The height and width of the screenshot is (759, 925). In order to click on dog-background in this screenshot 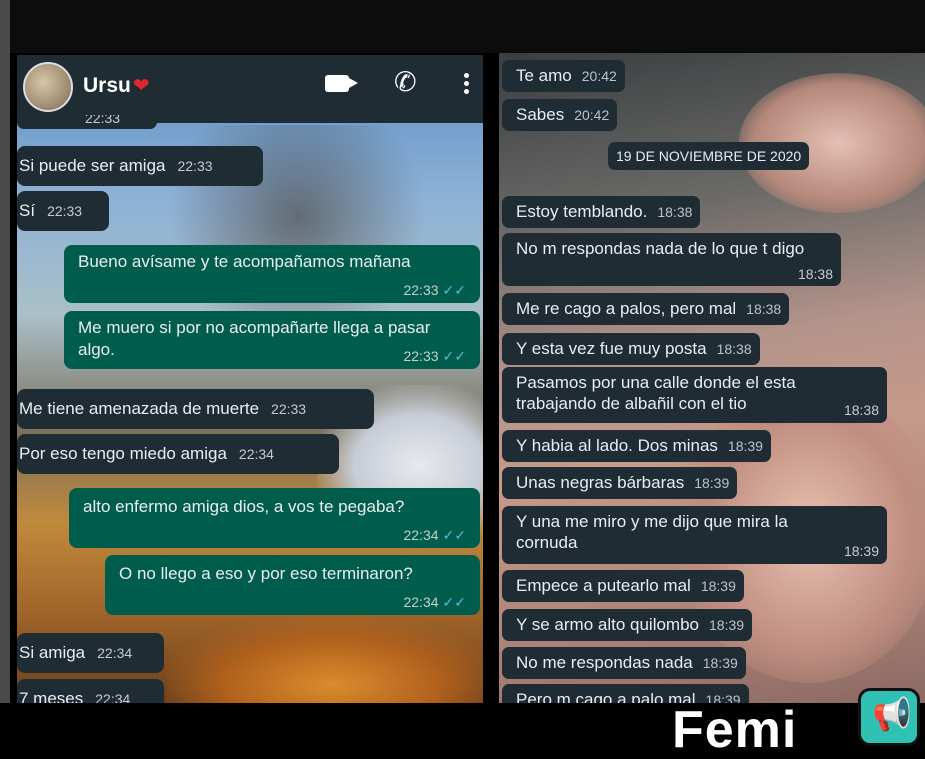, I will do `click(325, 659)`.